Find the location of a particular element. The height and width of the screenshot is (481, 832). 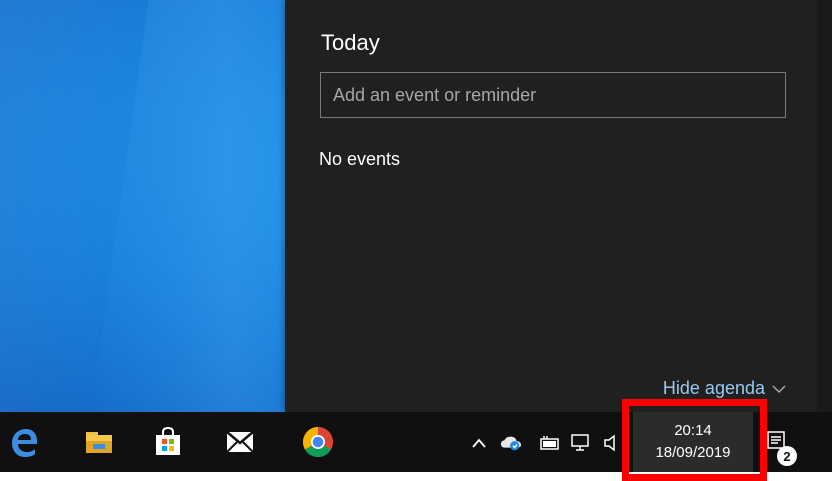

hide-agenda-button: Hide agenda is located at coordinates (725, 388).